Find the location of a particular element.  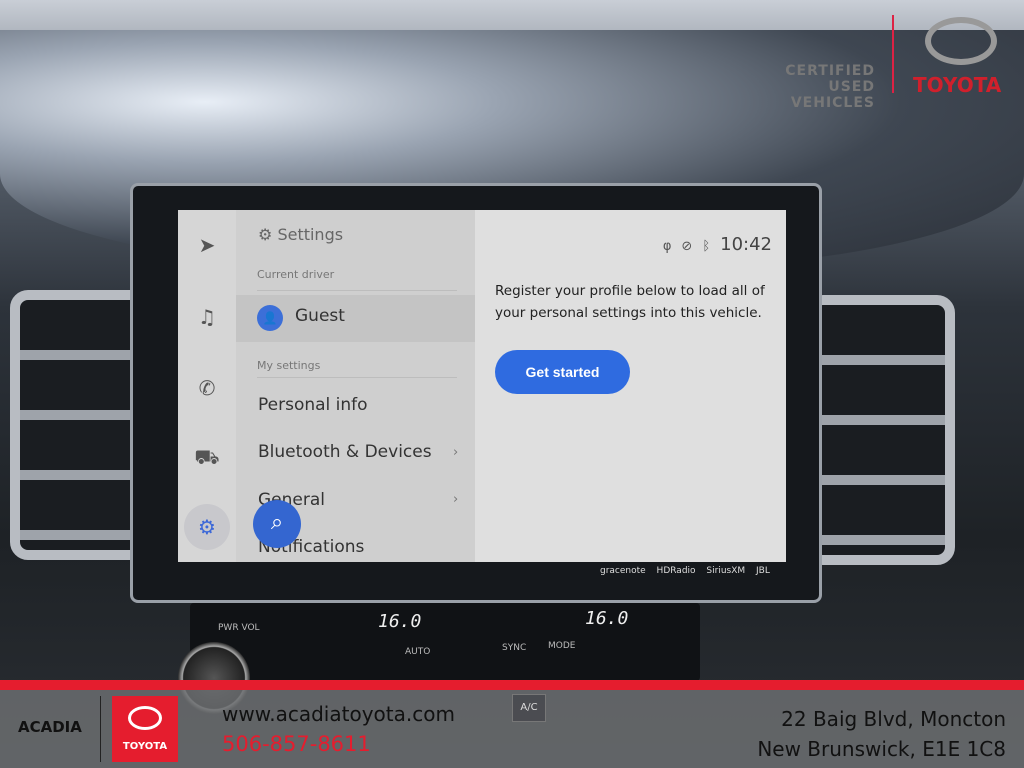

search-icon: ⌕ is located at coordinates (277, 522).